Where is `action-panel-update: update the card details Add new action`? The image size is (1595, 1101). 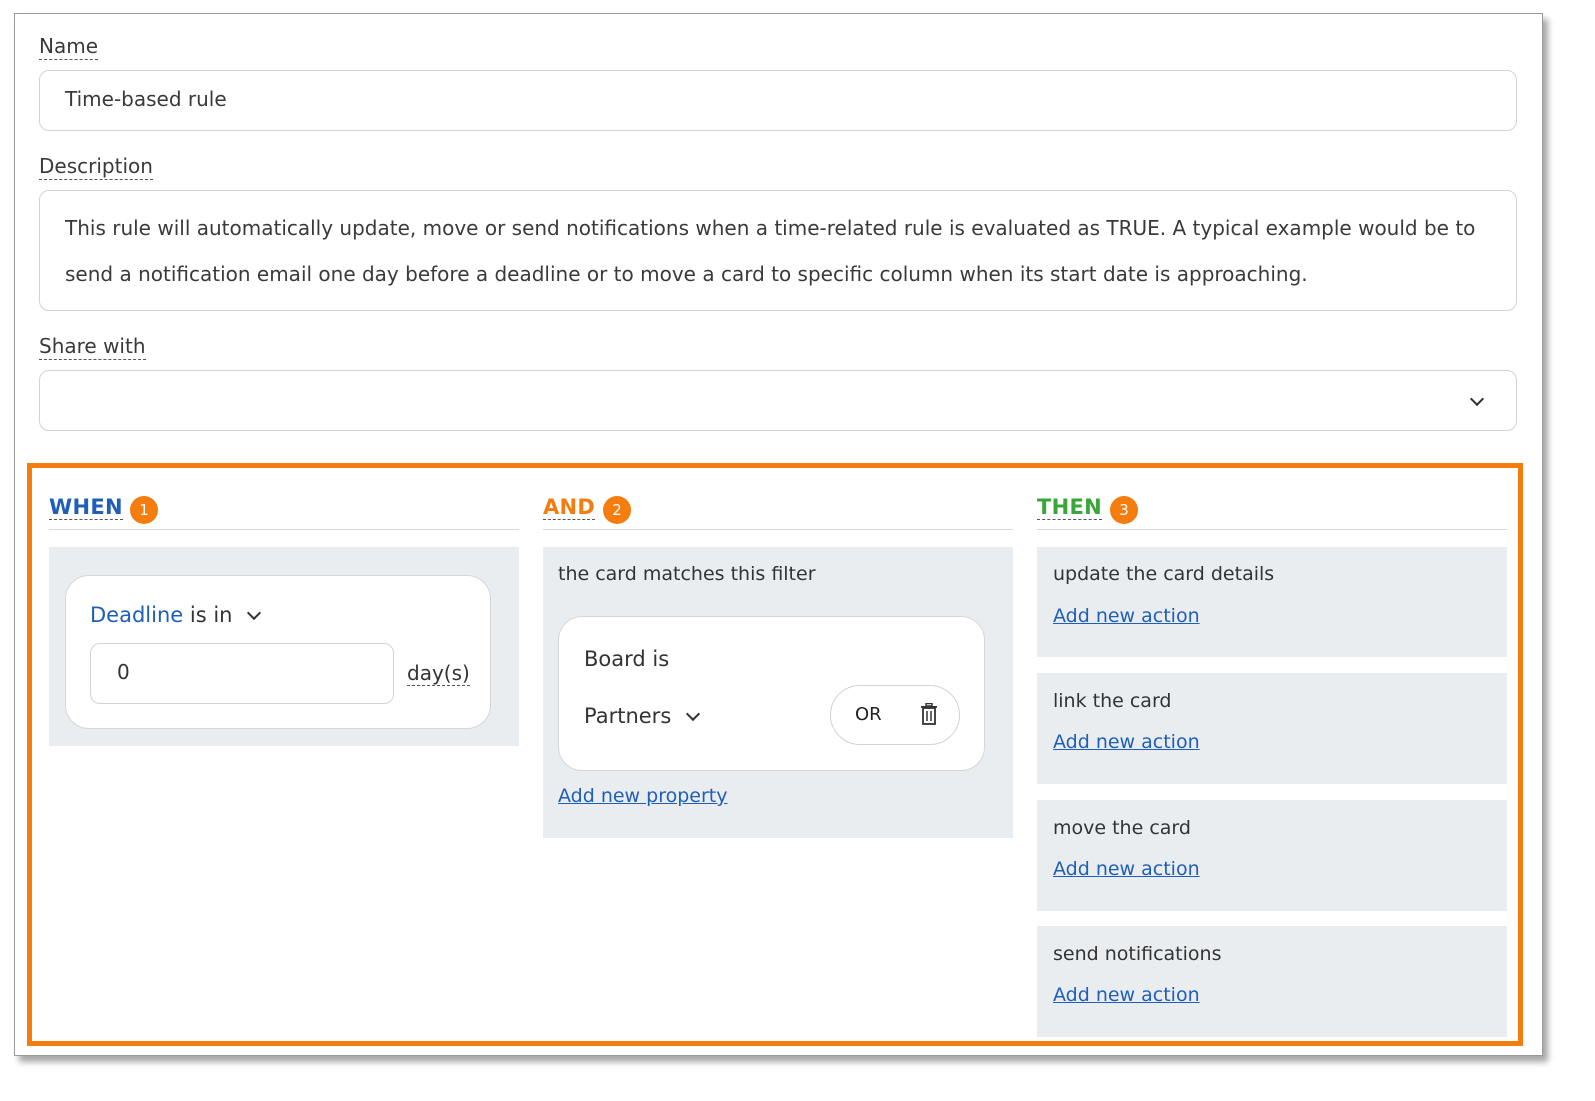
action-panel-update: update the card details Add new action is located at coordinates (1272, 602).